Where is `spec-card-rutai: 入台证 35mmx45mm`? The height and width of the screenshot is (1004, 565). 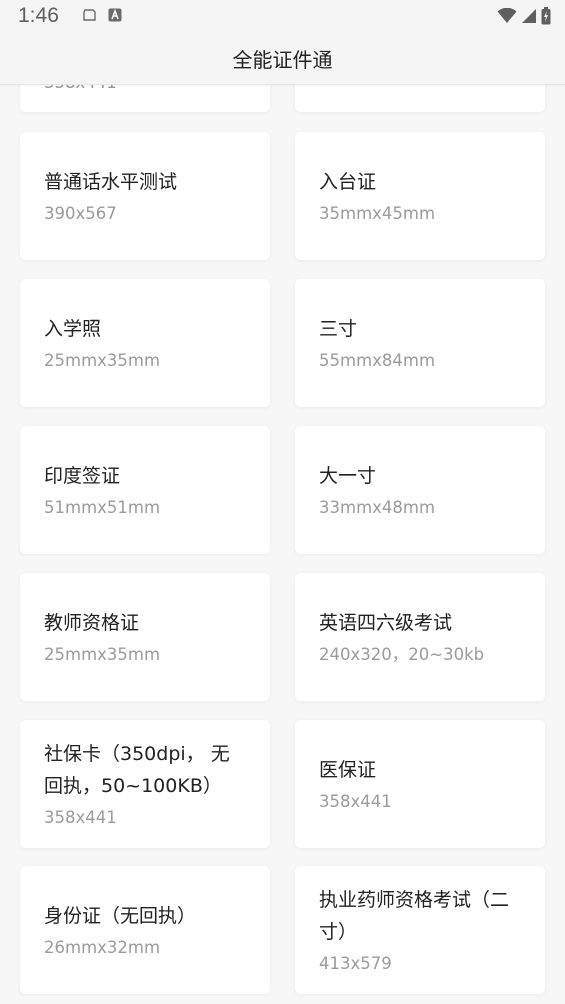
spec-card-rutai: 入台证 35mmx45mm is located at coordinates (420, 196).